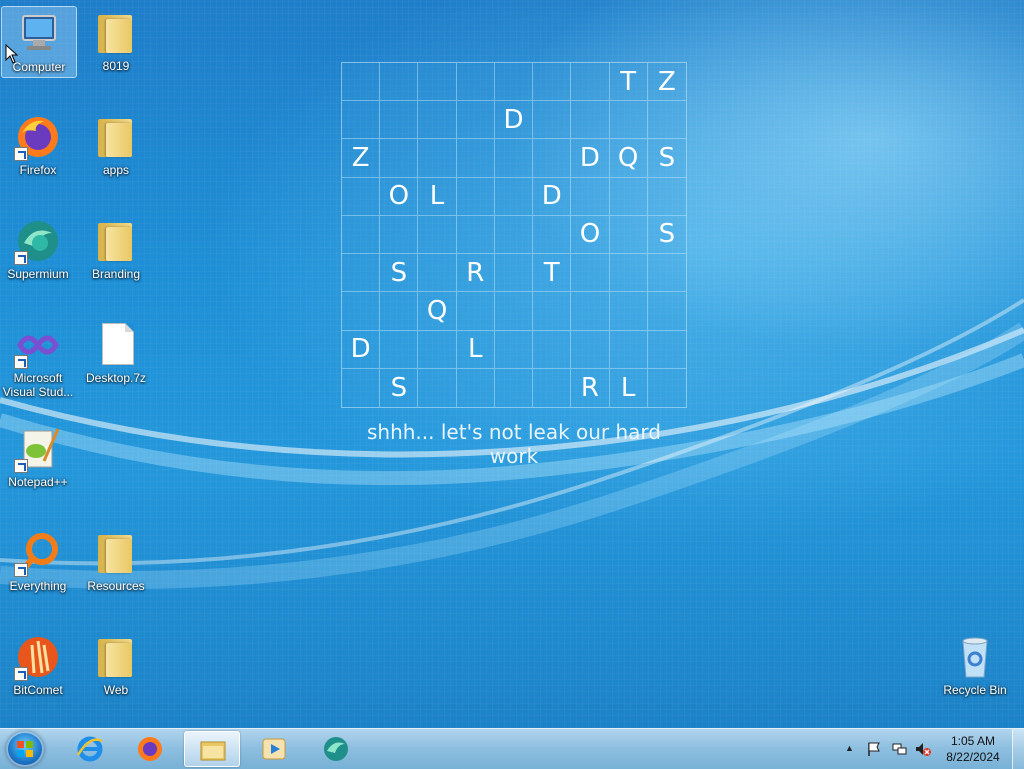 This screenshot has height=769, width=1024. Describe the element at coordinates (38, 137) in the screenshot. I see `firefox-icon` at that location.